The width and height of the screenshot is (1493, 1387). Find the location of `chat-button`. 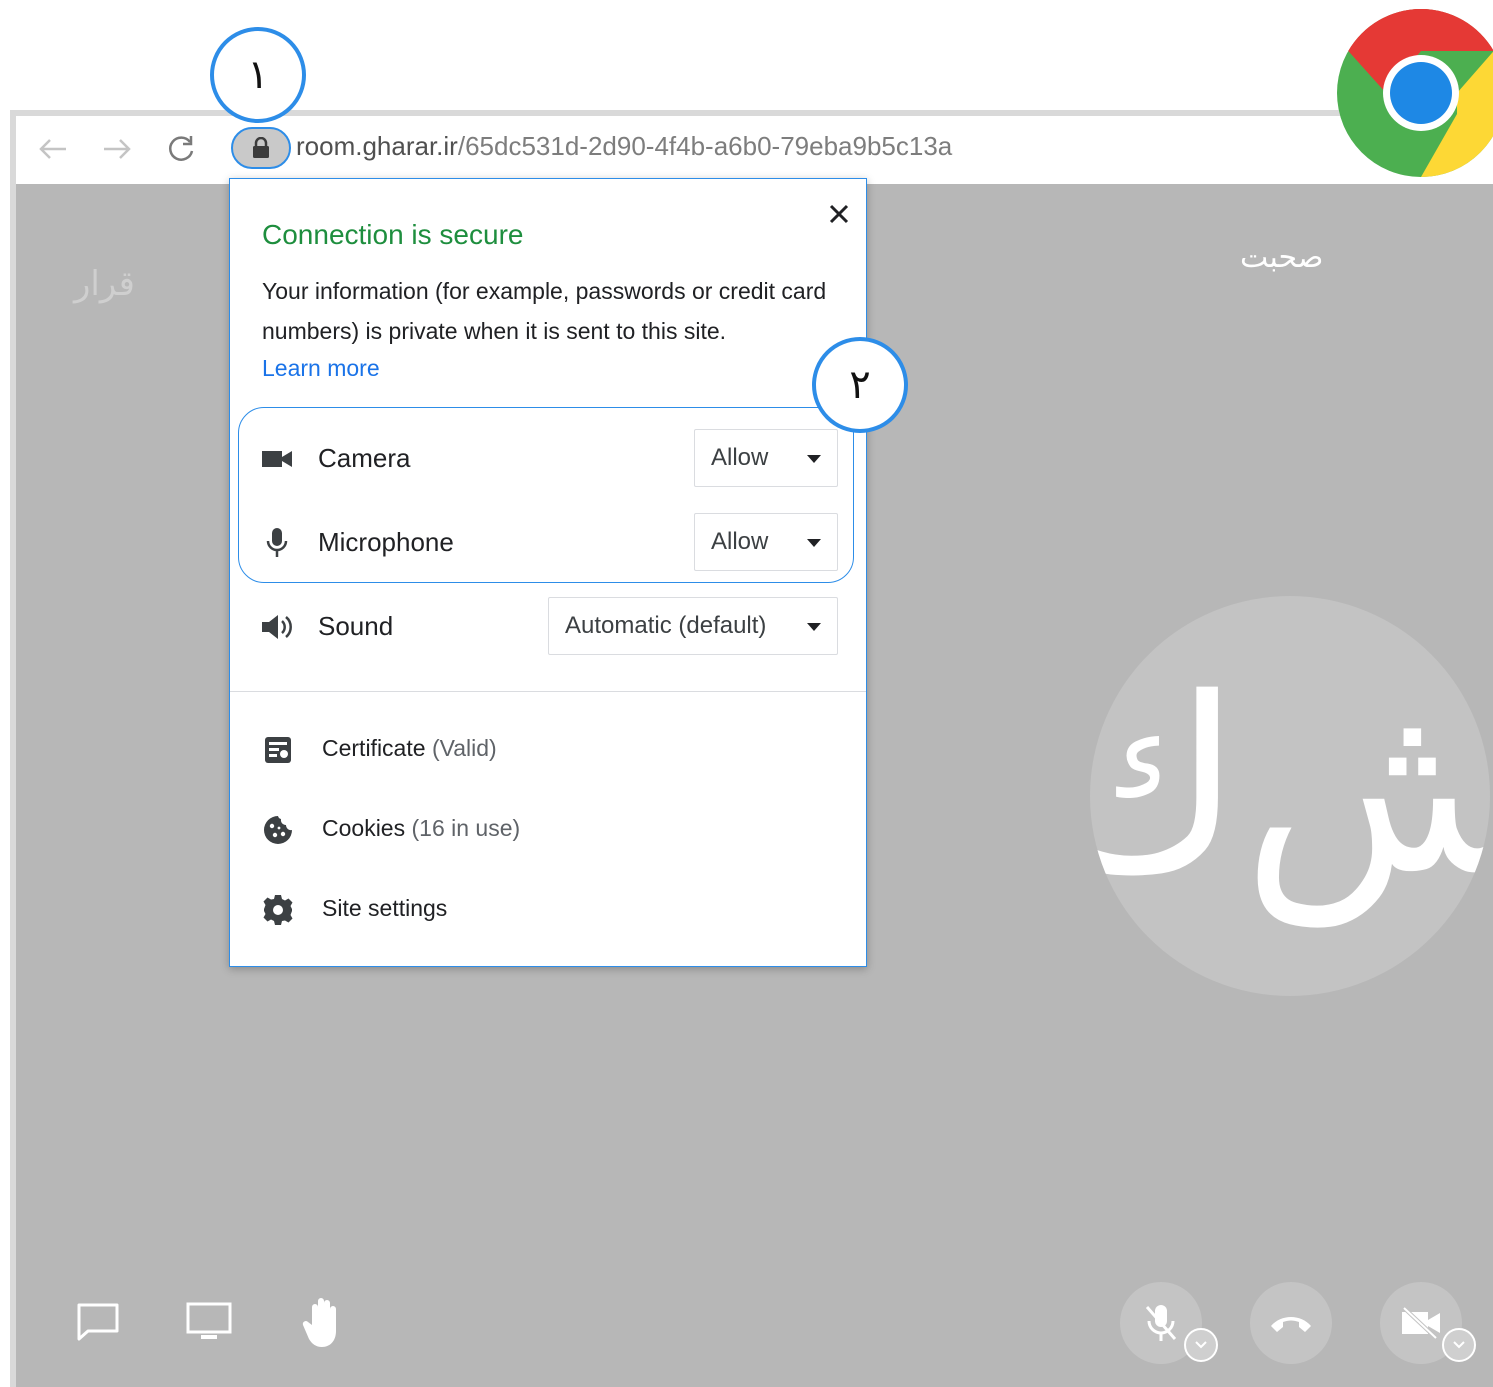

chat-button is located at coordinates (98, 1322).